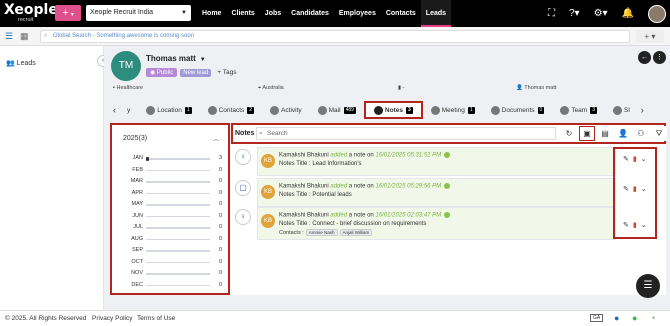 This screenshot has height=326, width=670. I want to click on status-icon: ●, so click(634, 318).